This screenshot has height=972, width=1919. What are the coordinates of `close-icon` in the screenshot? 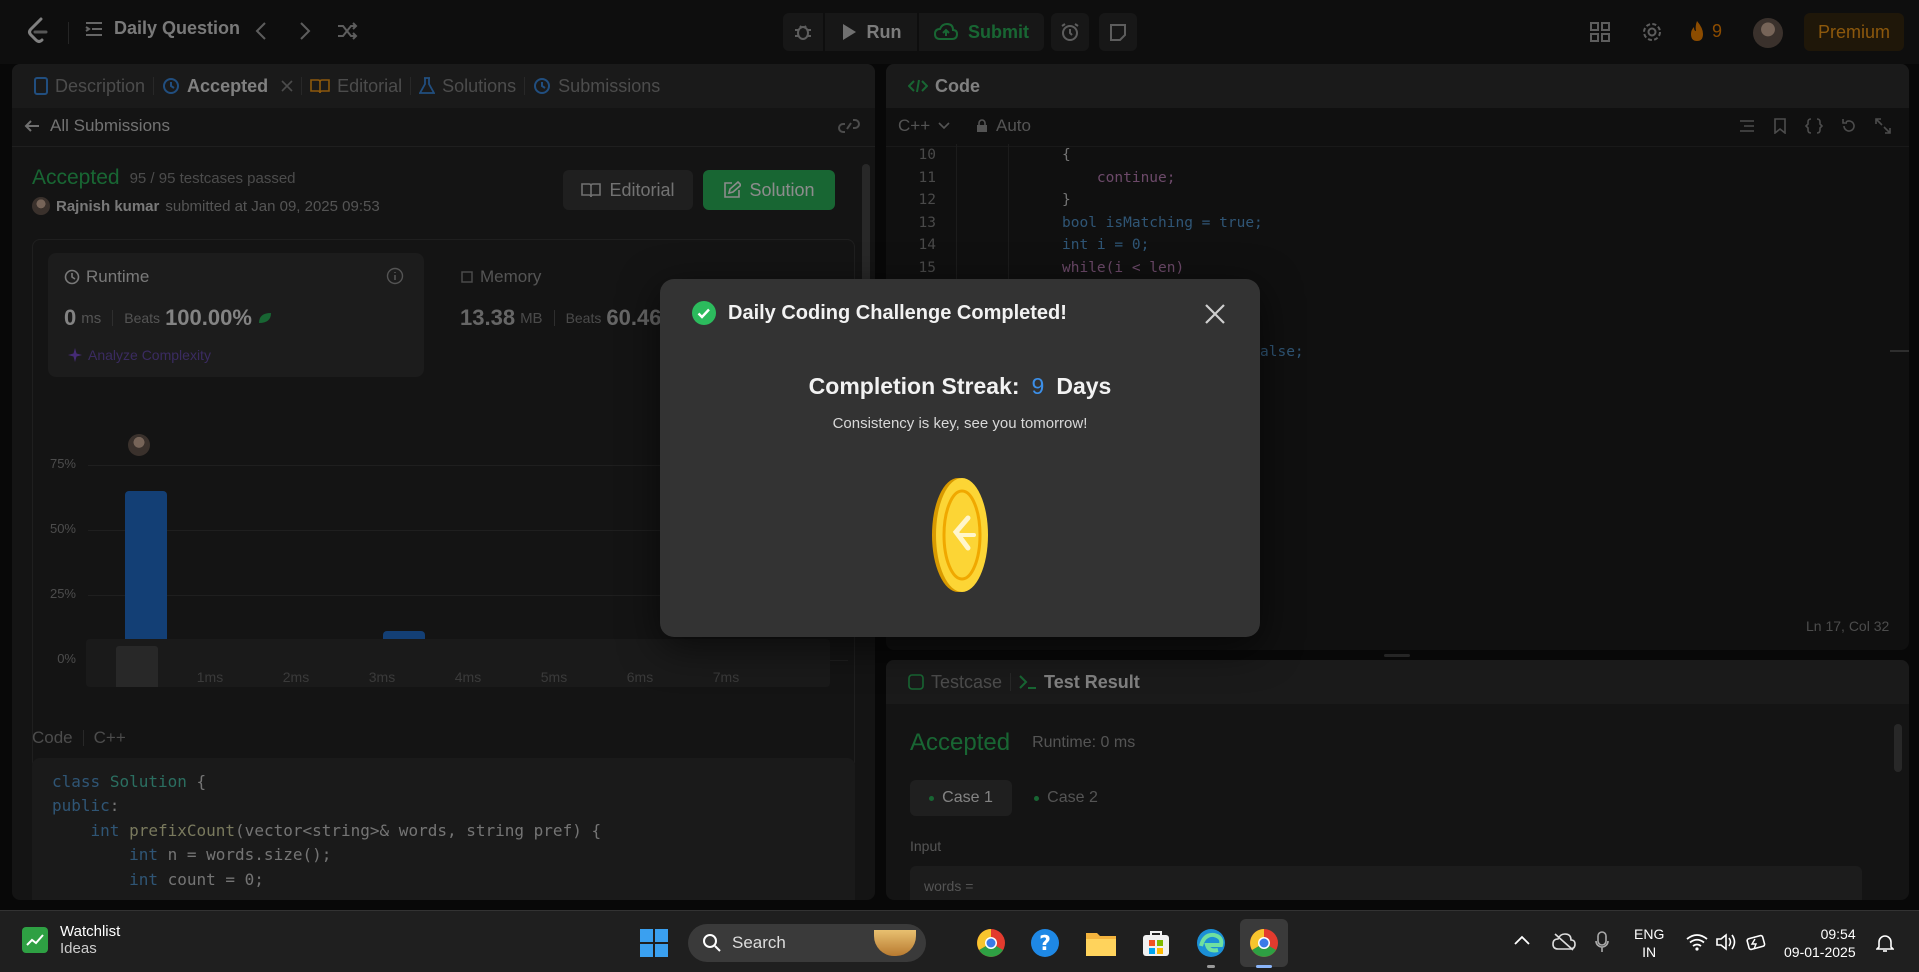 It's located at (1215, 314).